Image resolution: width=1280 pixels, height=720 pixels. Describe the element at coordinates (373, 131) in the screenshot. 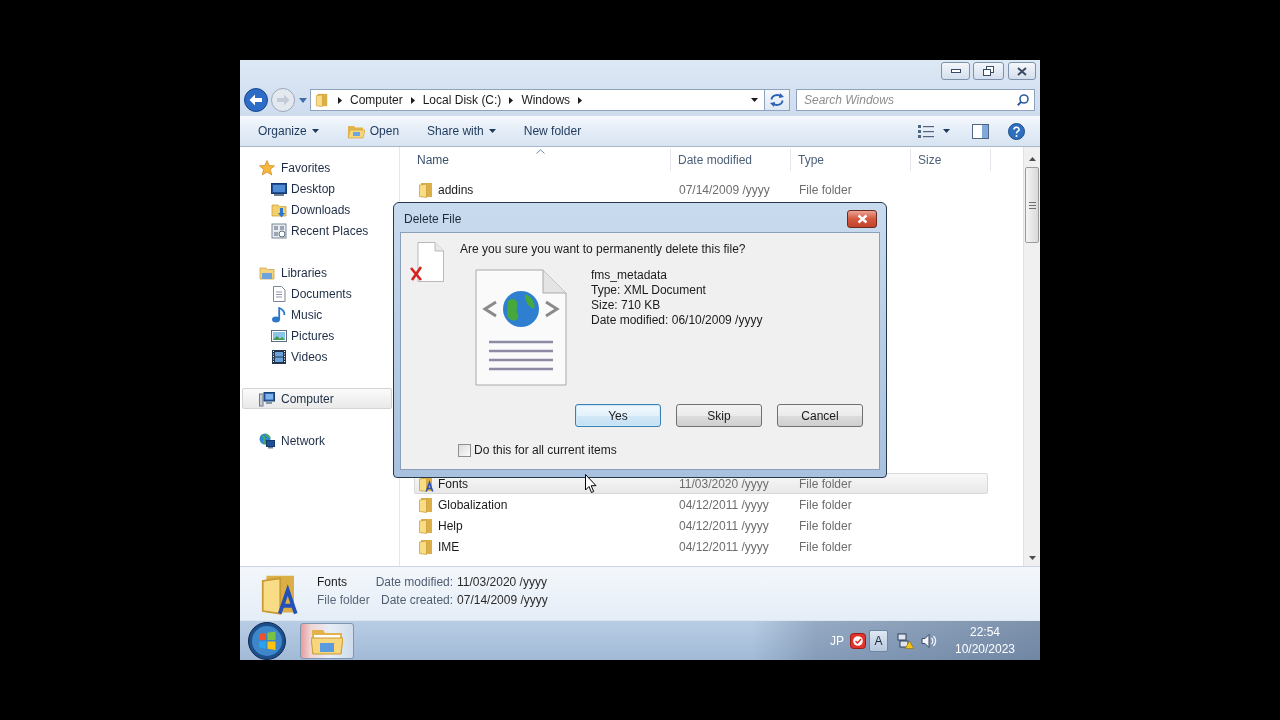

I see `toolbar-button: Open` at that location.